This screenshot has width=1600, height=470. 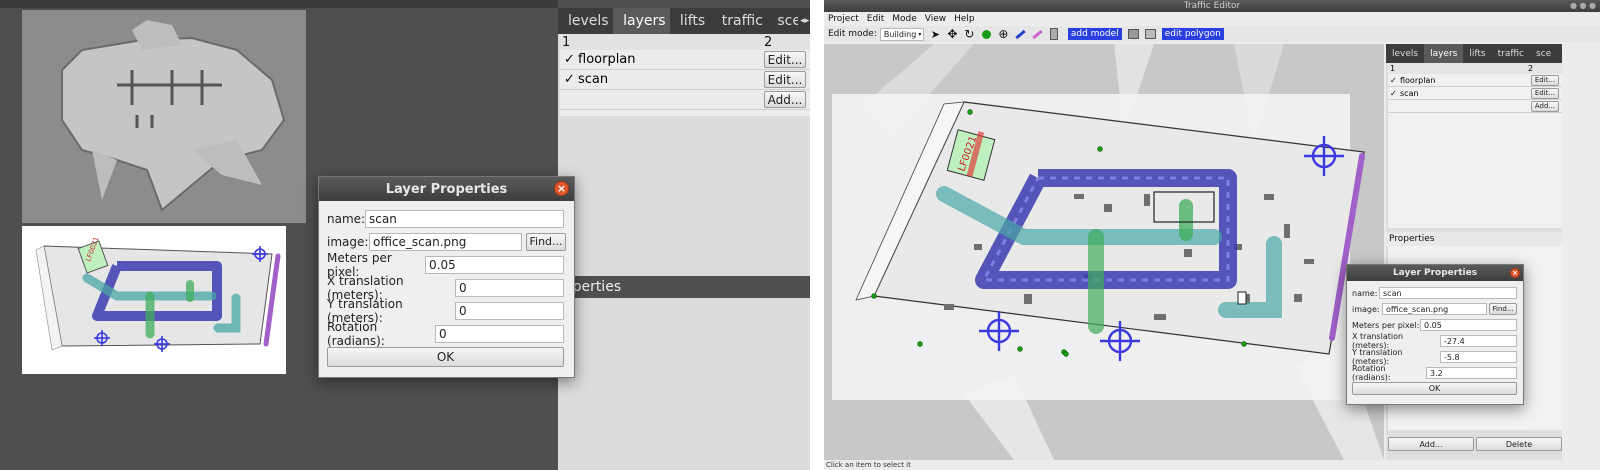 What do you see at coordinates (1583, 5) in the screenshot?
I see `window-controls-icon: ● ● ●` at bounding box center [1583, 5].